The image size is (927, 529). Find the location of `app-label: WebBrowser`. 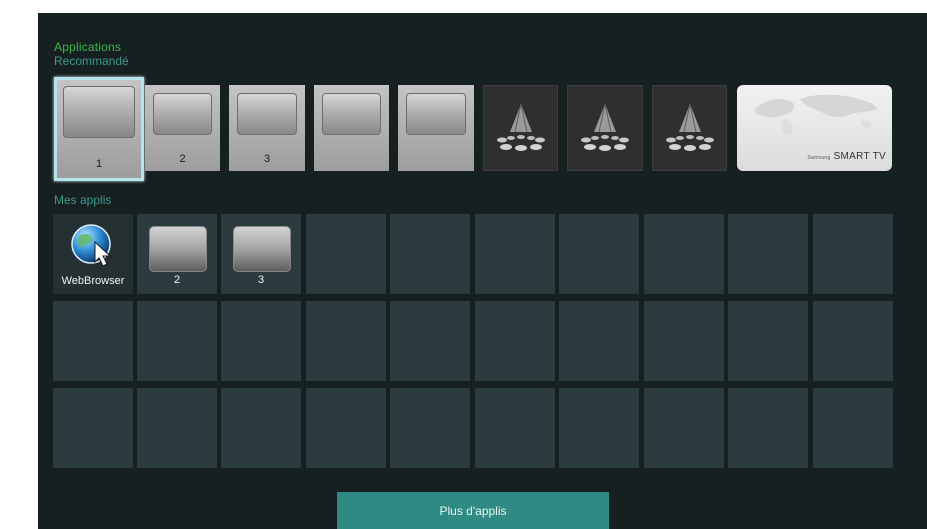

app-label: WebBrowser is located at coordinates (93, 281).